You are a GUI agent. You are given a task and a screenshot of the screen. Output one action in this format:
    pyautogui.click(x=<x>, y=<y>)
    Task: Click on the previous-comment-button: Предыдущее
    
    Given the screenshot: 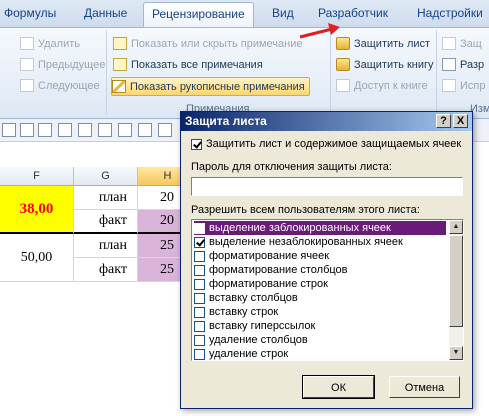 What is the action you would take?
    pyautogui.click(x=62, y=64)
    